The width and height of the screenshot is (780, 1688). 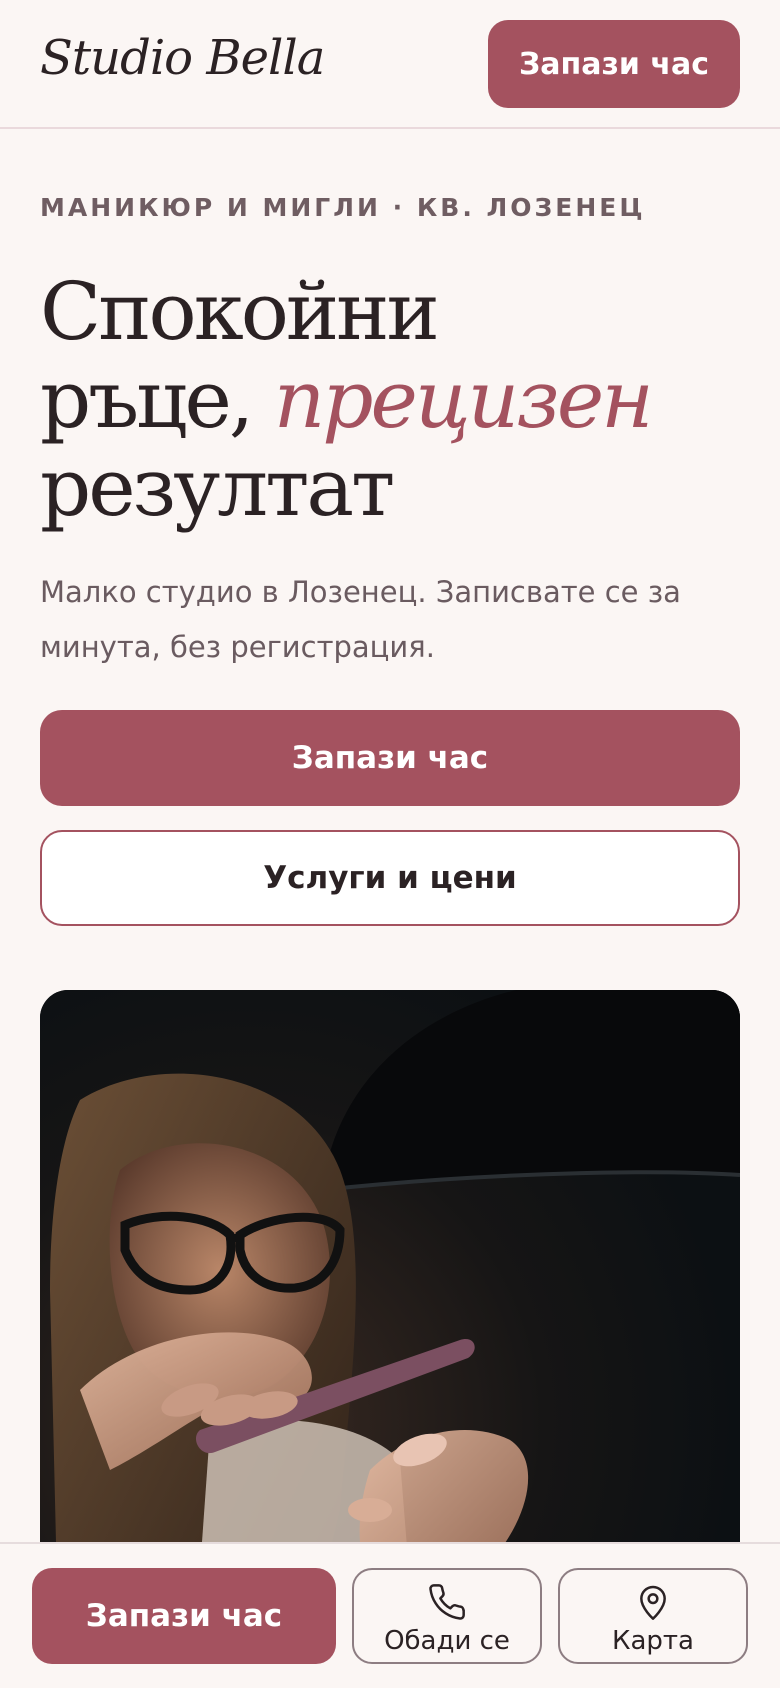 I want to click on site-header: Studio Bella Запази час, so click(x=390, y=64).